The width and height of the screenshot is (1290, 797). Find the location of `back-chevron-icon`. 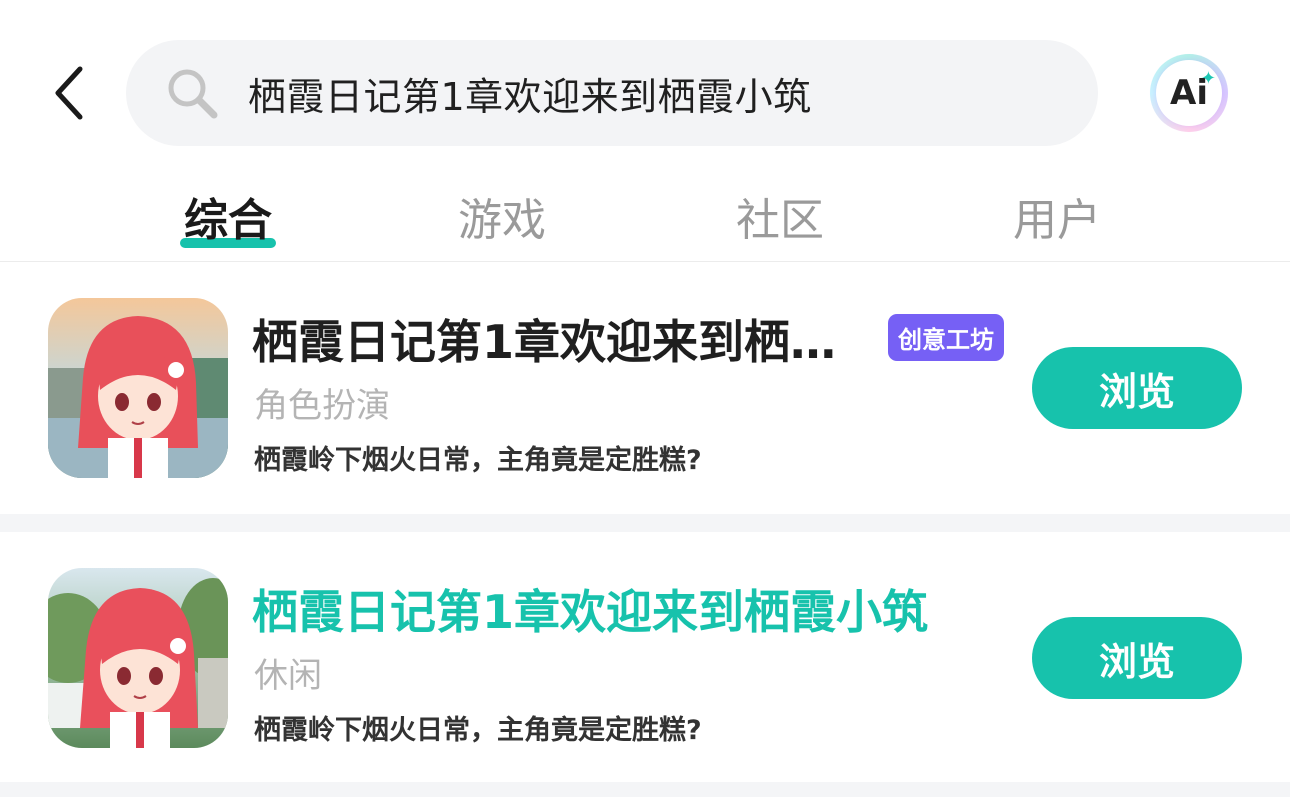

back-chevron-icon is located at coordinates (69, 93).